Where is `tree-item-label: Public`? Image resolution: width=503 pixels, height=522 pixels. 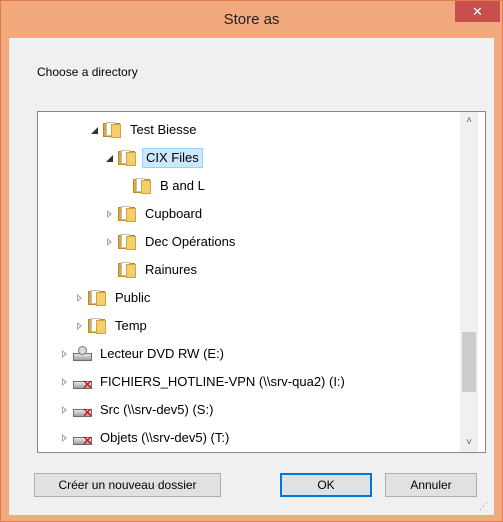
tree-item-label: Public is located at coordinates (133, 297).